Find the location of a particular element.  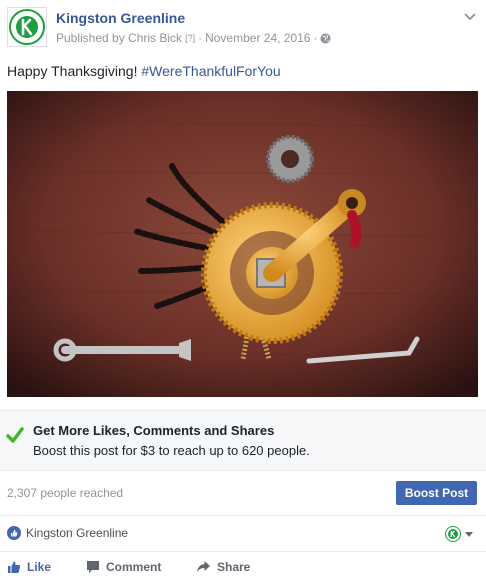

kingston-logo-icon is located at coordinates (27, 27).